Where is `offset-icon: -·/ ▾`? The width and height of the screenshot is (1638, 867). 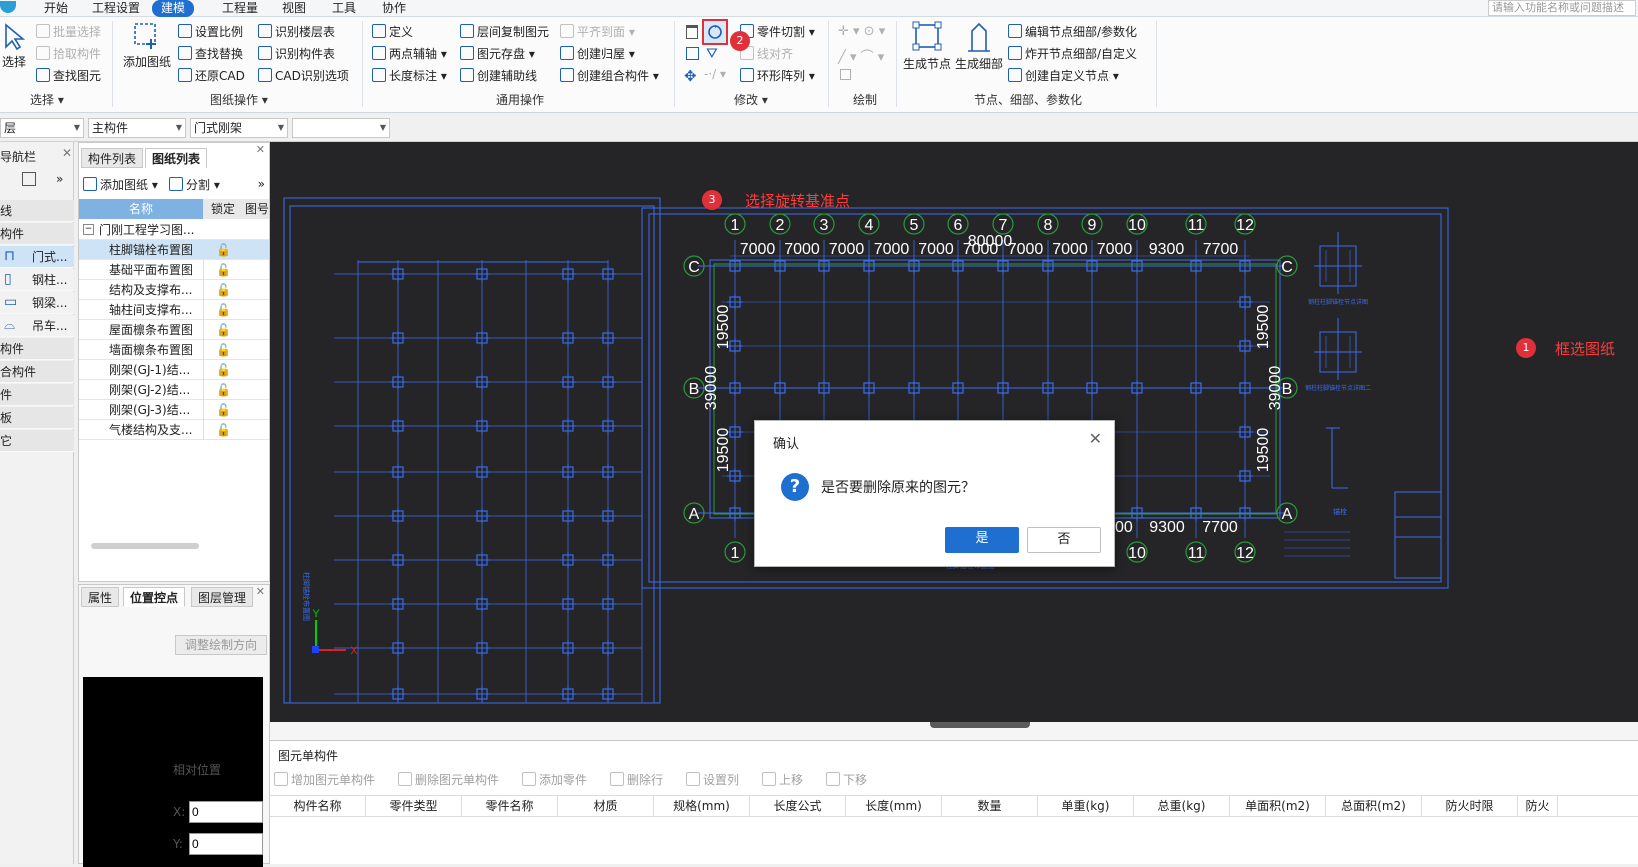
offset-icon: -·/ ▾ is located at coordinates (715, 74).